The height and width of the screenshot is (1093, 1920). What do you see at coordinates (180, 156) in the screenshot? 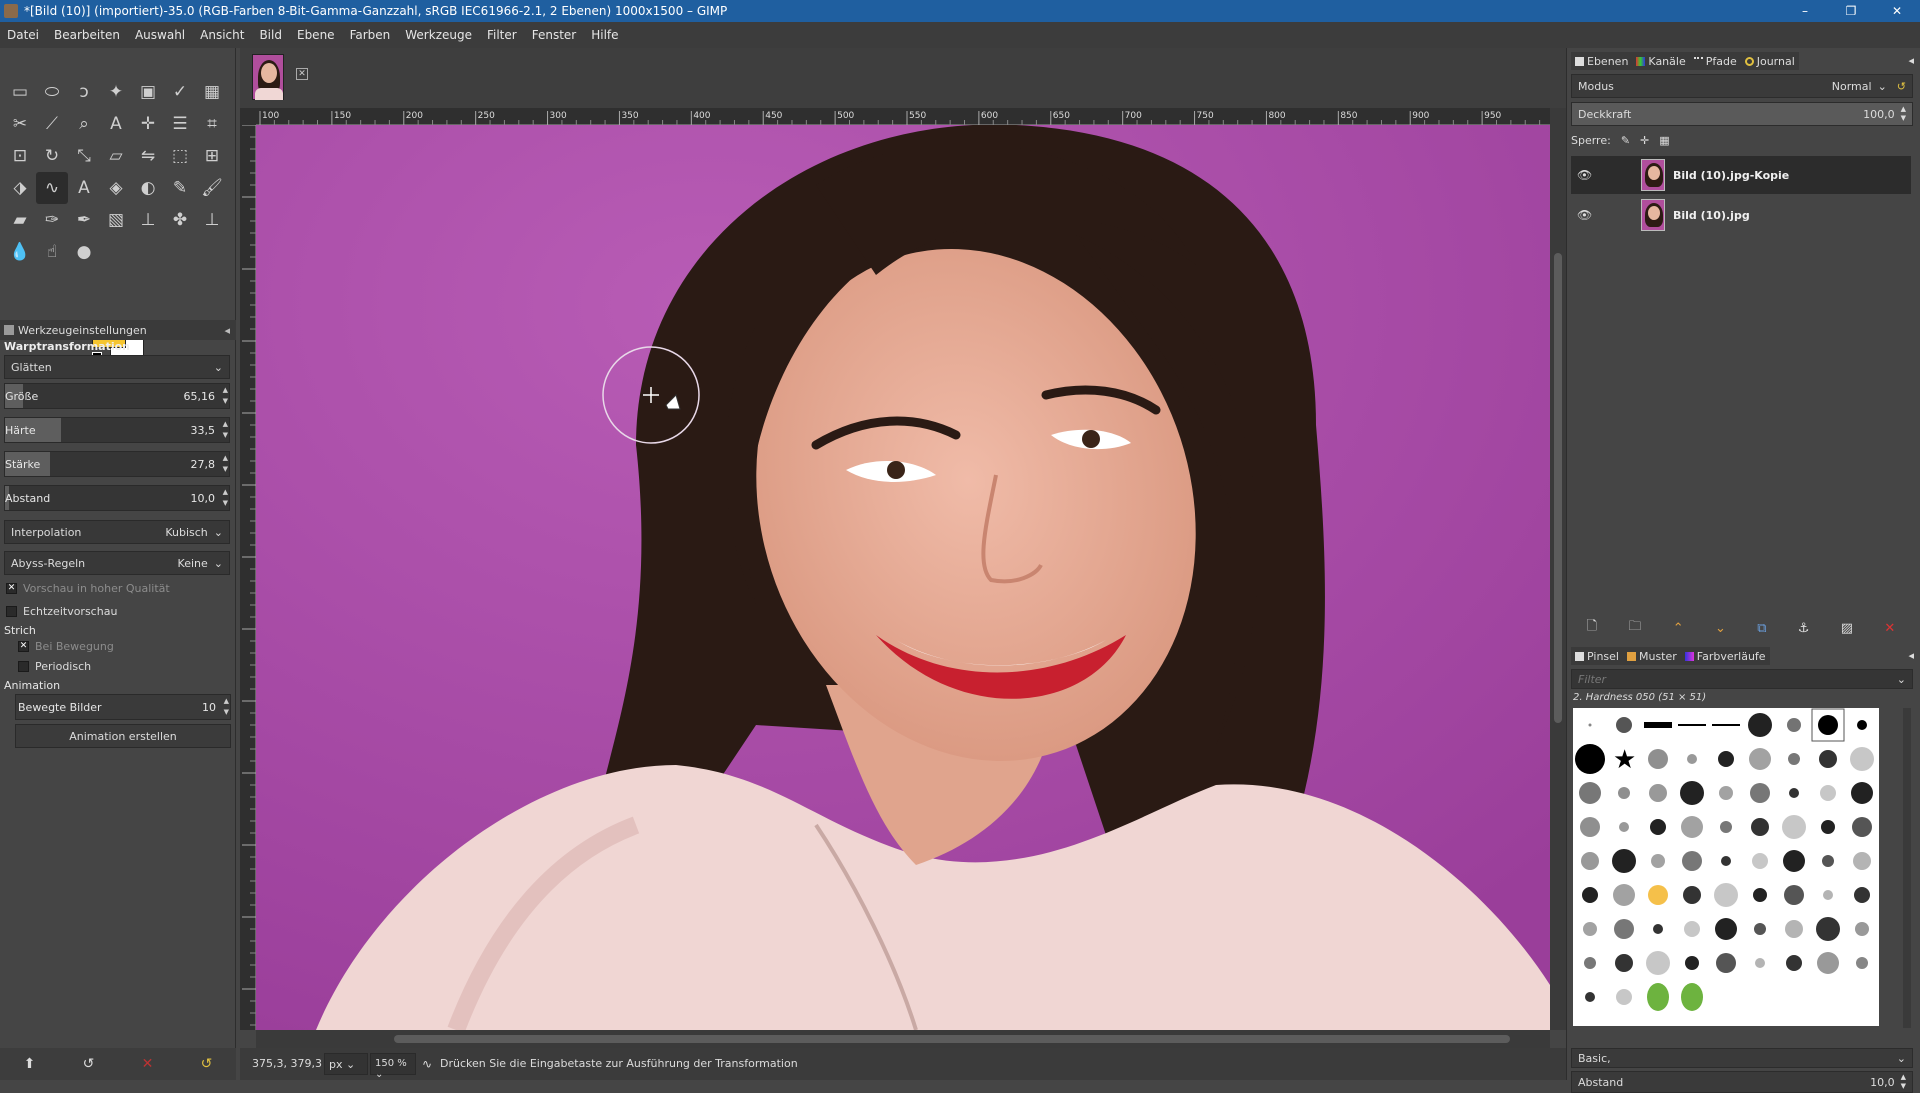
I see `perspective-tool-icon: ⬚` at bounding box center [180, 156].